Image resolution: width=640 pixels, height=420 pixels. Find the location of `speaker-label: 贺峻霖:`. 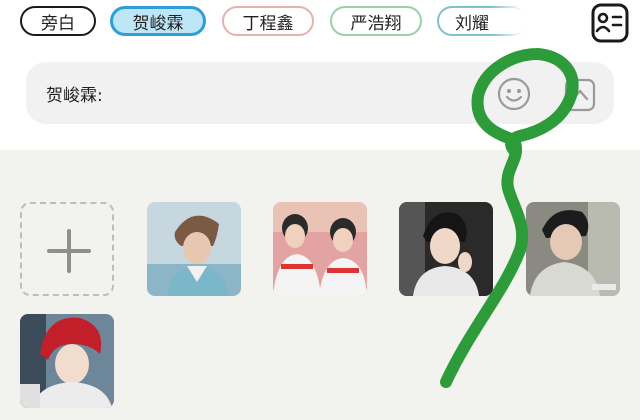

speaker-label: 贺峻霖: is located at coordinates (74, 96).